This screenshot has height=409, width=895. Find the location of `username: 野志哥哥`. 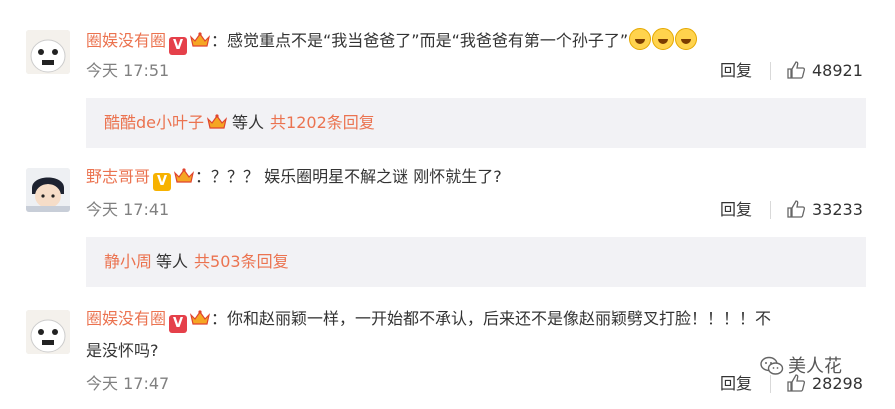

username: 野志哥哥 is located at coordinates (118, 176).